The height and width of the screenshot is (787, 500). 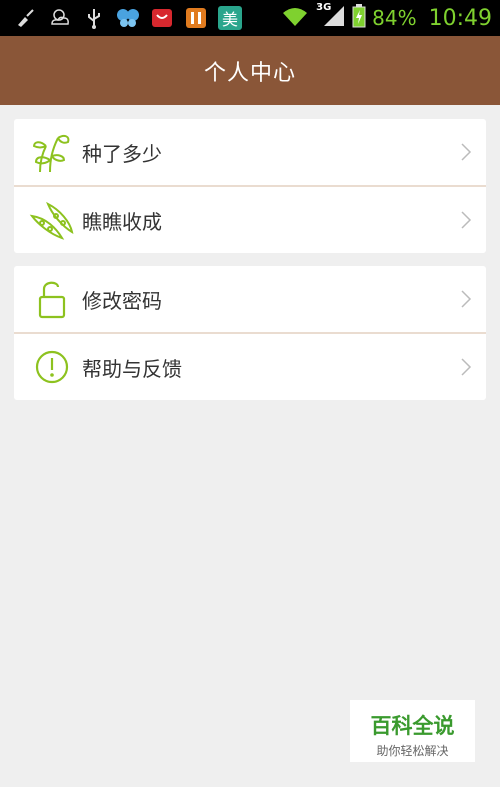 I want to click on wifi-icon, so click(x=295, y=18).